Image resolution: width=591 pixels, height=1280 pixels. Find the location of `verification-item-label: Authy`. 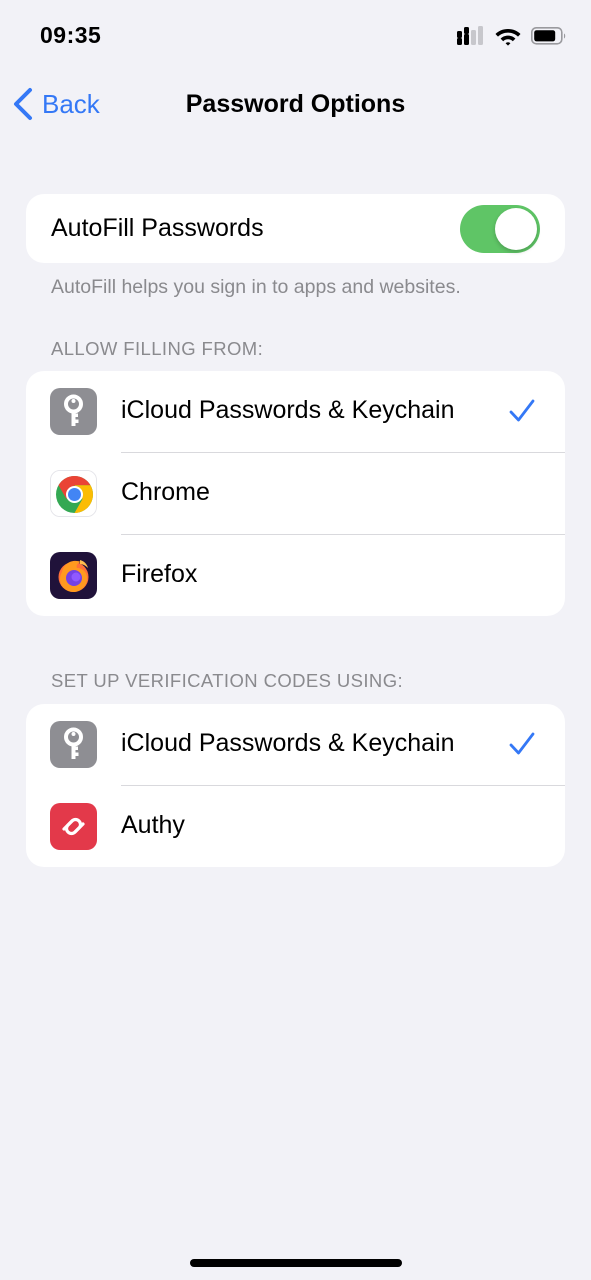

verification-item-label: Authy is located at coordinates (153, 825).